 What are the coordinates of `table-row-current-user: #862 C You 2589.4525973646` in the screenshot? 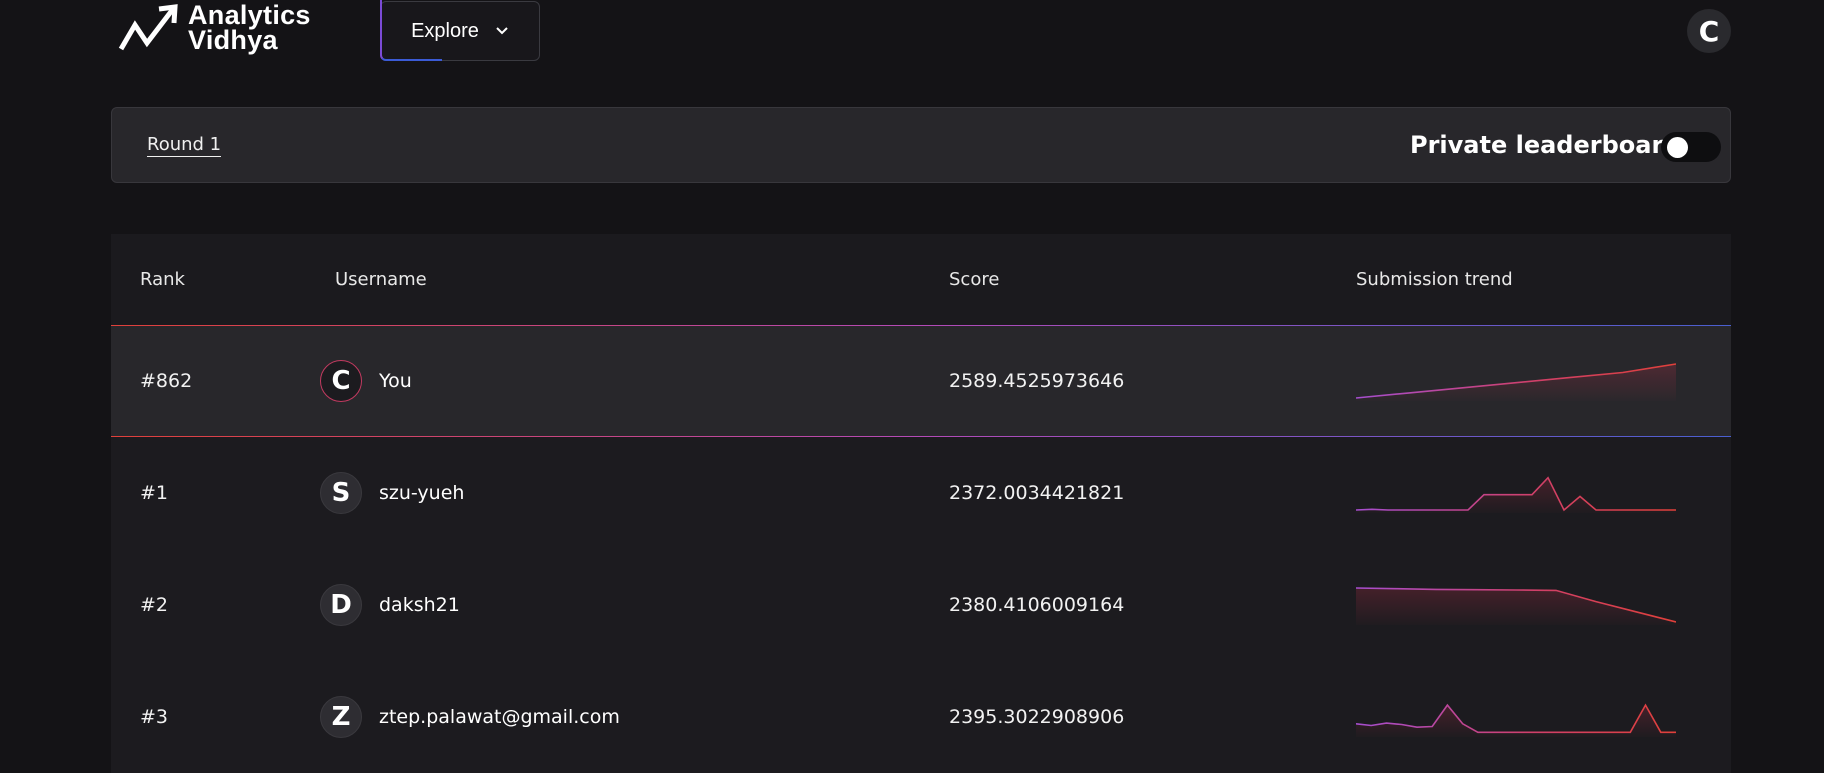 It's located at (921, 381).